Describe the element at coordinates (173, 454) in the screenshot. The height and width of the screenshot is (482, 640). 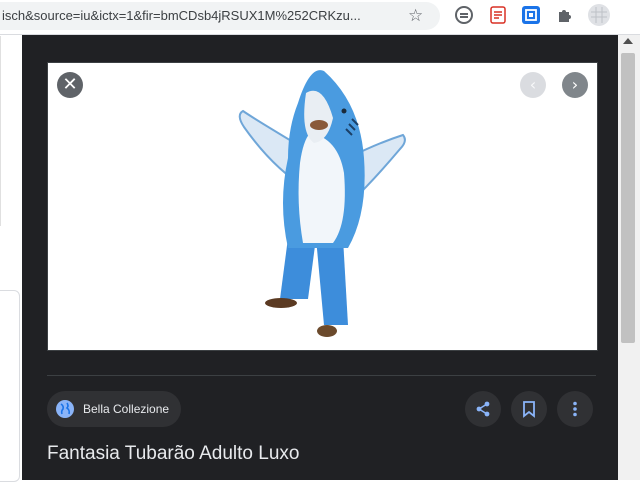
I see `image-title: Fantasia Tubarão Adulto Luxo` at that location.